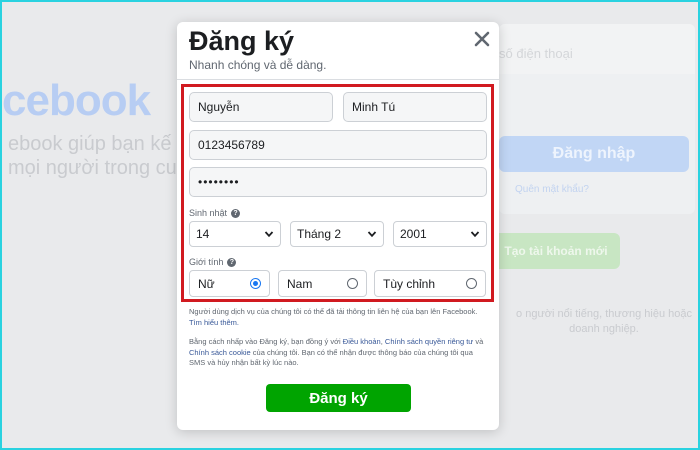 The height and width of the screenshot is (450, 700). Describe the element at coordinates (208, 213) in the screenshot. I see `birthday-label-text: Sinh nhật` at that location.